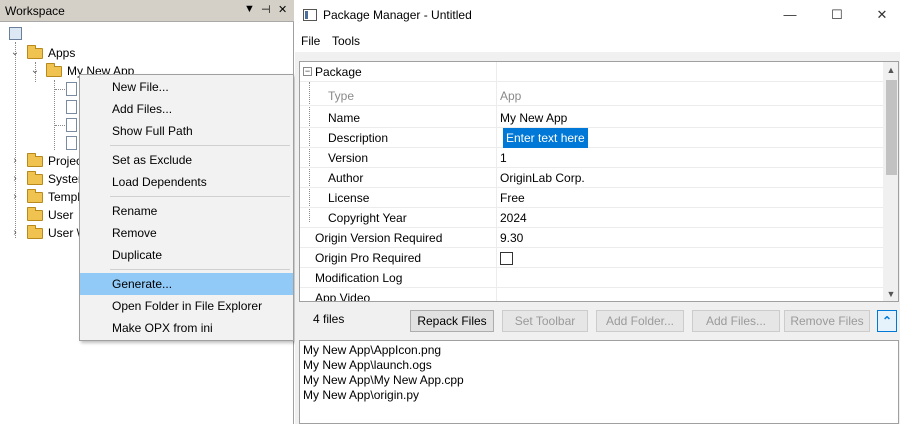  Describe the element at coordinates (545, 138) in the screenshot. I see `description-input: Enter text here` at that location.